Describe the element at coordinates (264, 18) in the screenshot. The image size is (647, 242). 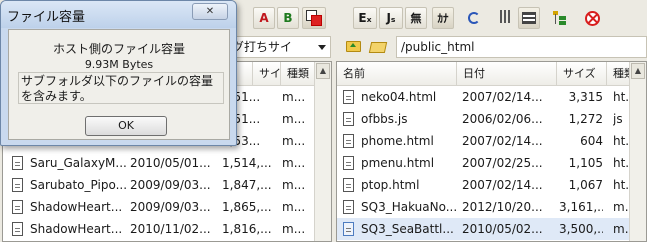
I see `toolbar-button-a: A` at that location.